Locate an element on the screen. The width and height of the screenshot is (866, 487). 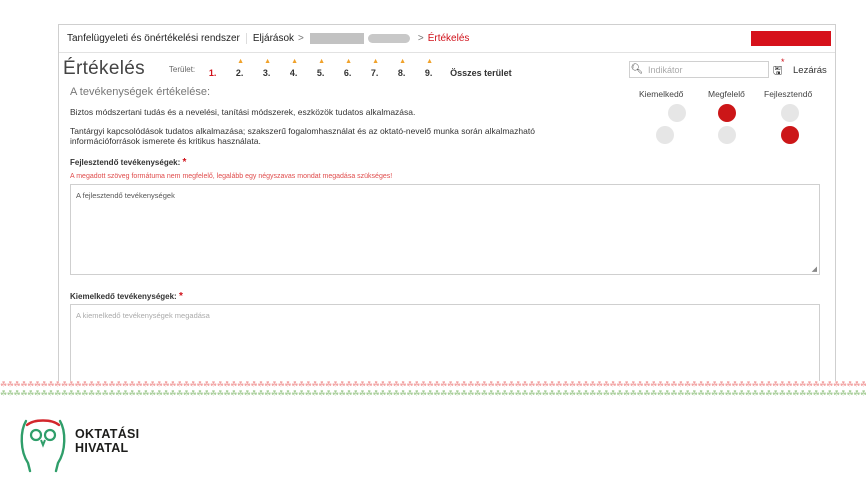
outstanding-textarea-placeholder: A kiemelkedő tevékenységek megadása is located at coordinates (143, 315).